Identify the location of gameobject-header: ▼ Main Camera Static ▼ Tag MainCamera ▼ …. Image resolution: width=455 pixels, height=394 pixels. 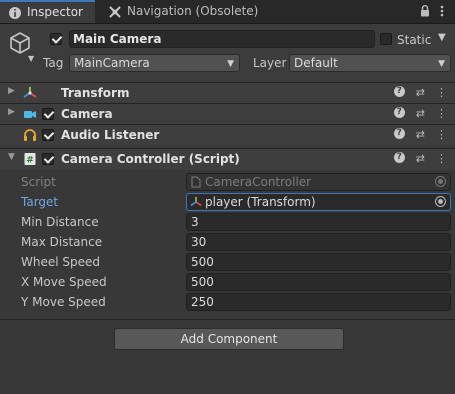
(227, 53).